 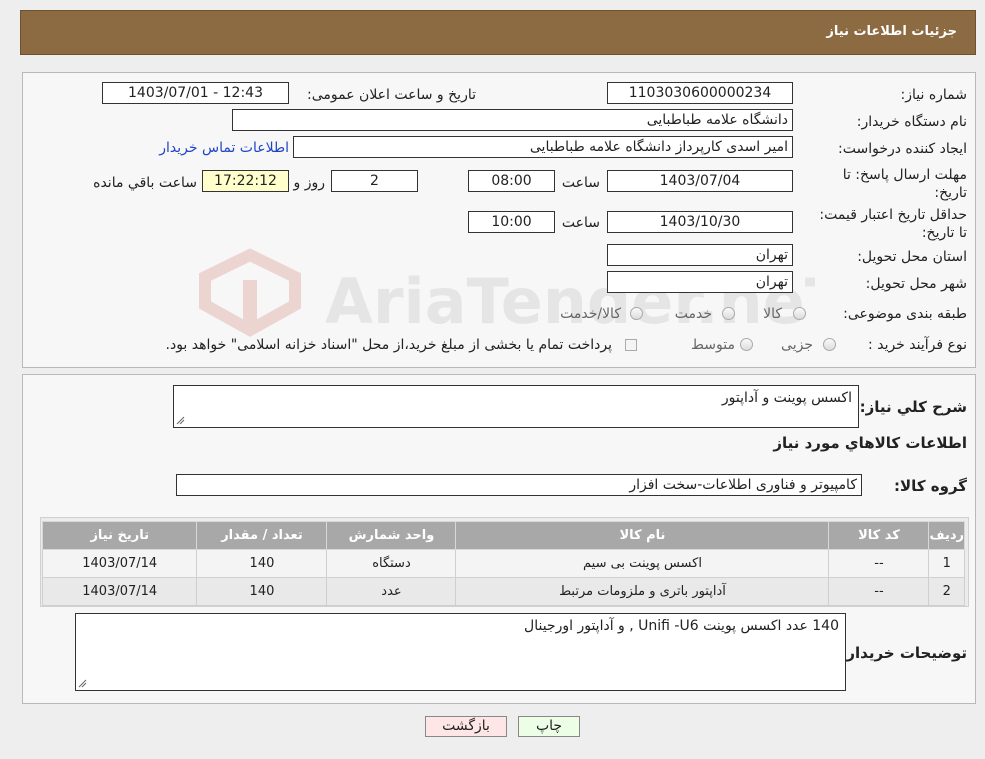 I want to click on process-option-minor: جزیی, so click(x=797, y=345).